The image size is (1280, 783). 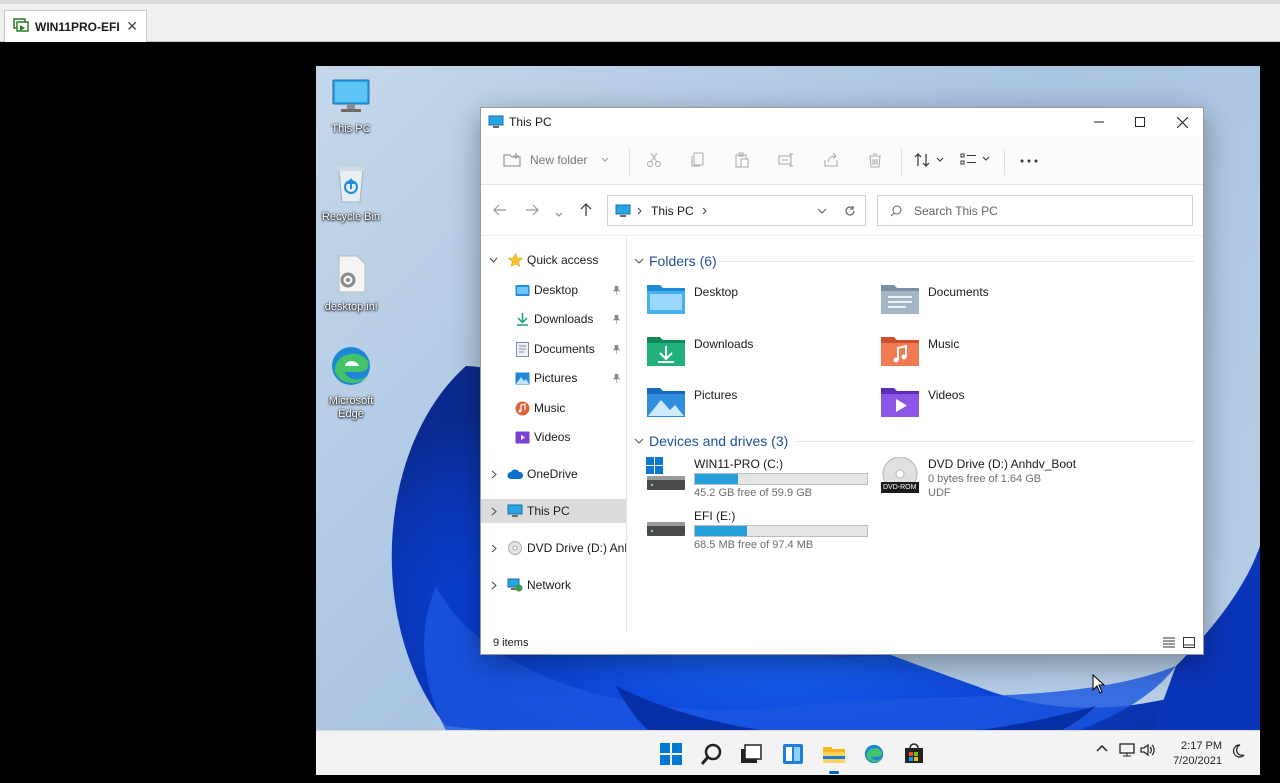 I want to click on focus-assist-button, so click(x=1238, y=752).